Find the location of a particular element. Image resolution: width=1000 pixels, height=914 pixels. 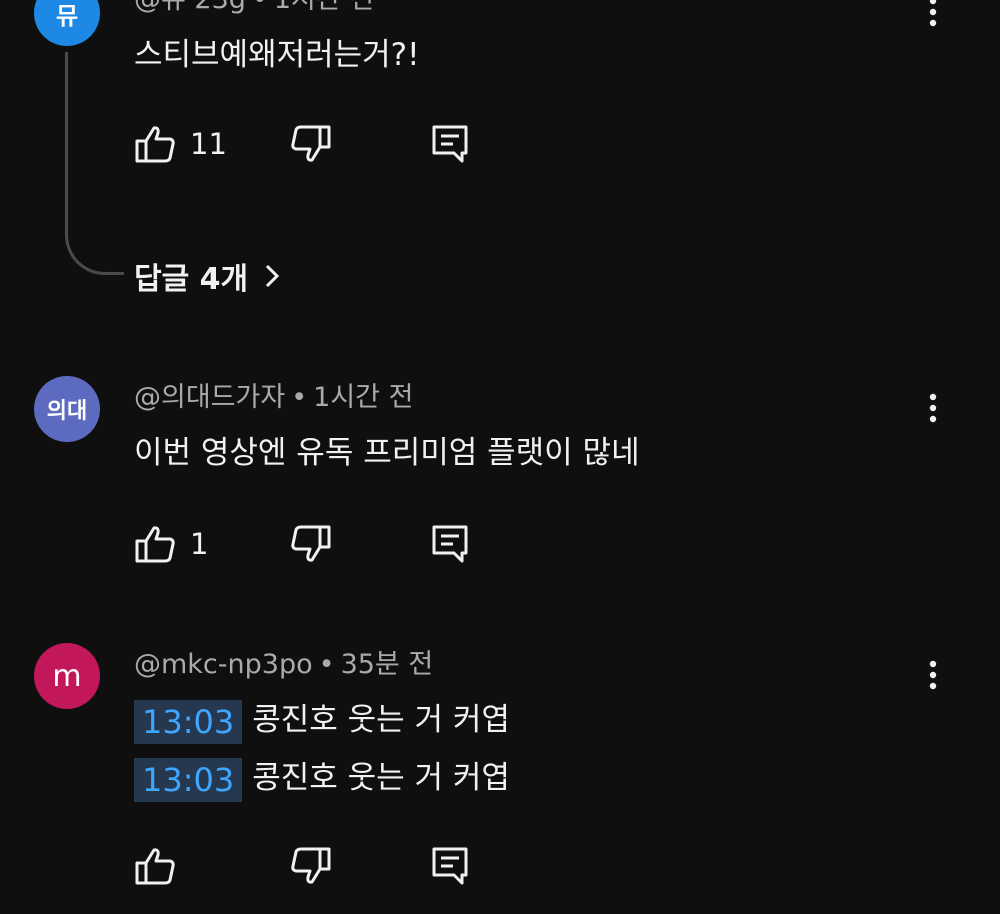

like-button is located at coordinates (162, 866).